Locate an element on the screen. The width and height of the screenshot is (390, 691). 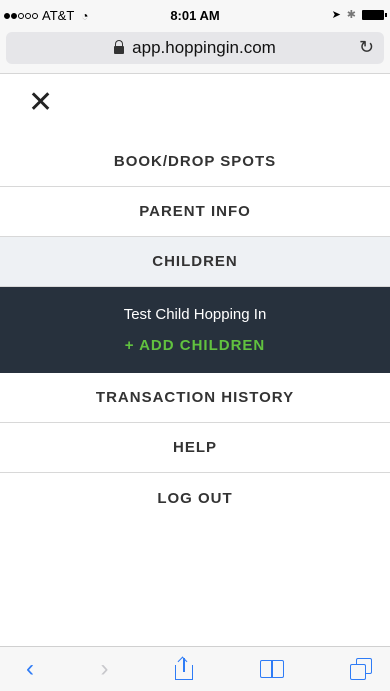
location-icon: ➤ is located at coordinates (336, 15).